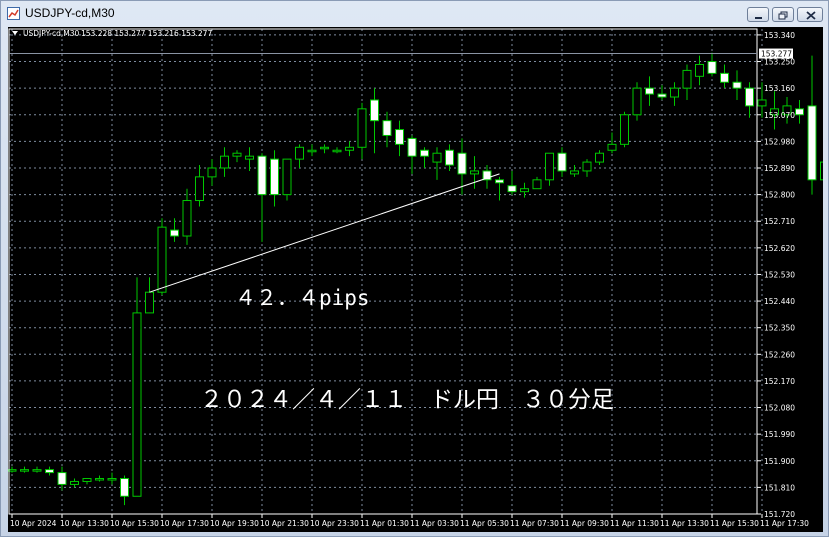 This screenshot has width=829, height=537. Describe the element at coordinates (779, 461) in the screenshot. I see `y-tick-label: 151.900` at that location.